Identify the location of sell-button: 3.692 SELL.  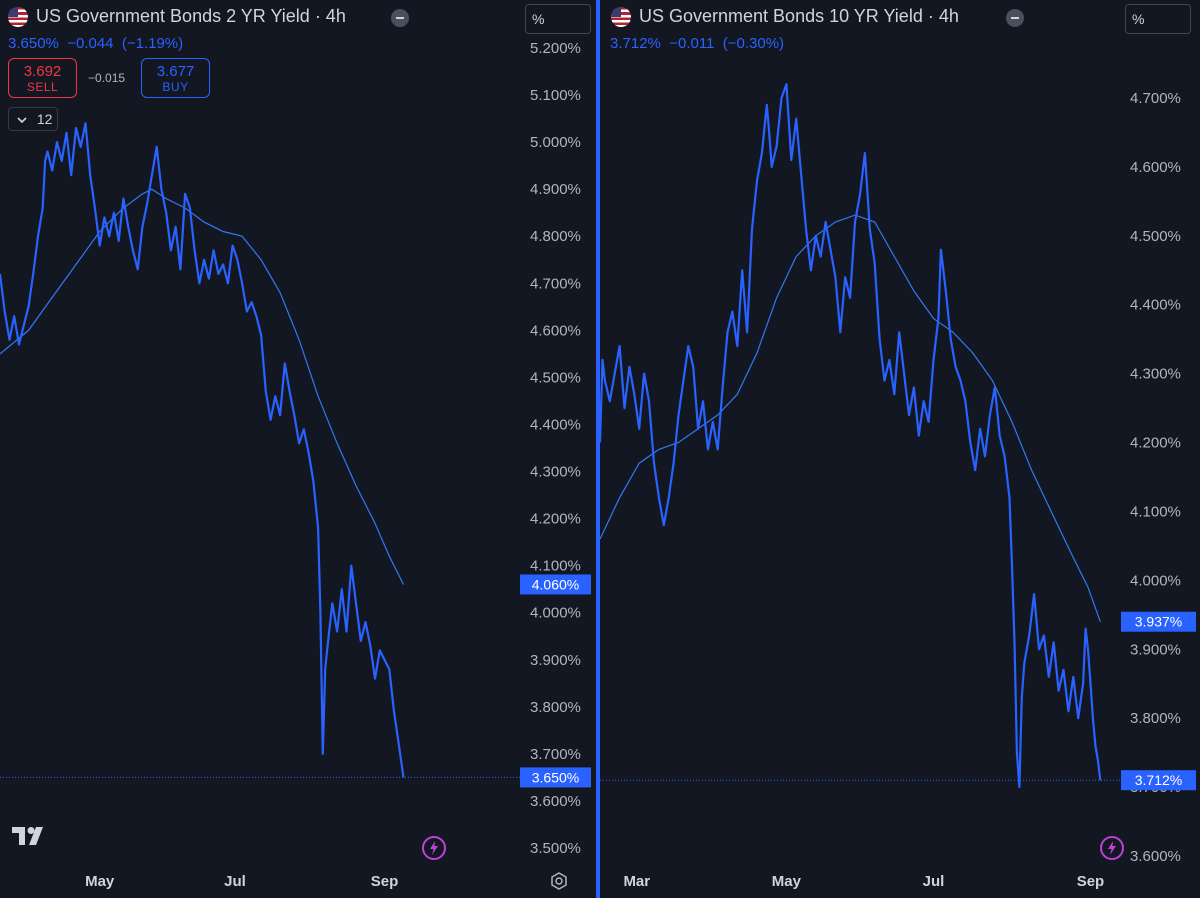
(42, 78).